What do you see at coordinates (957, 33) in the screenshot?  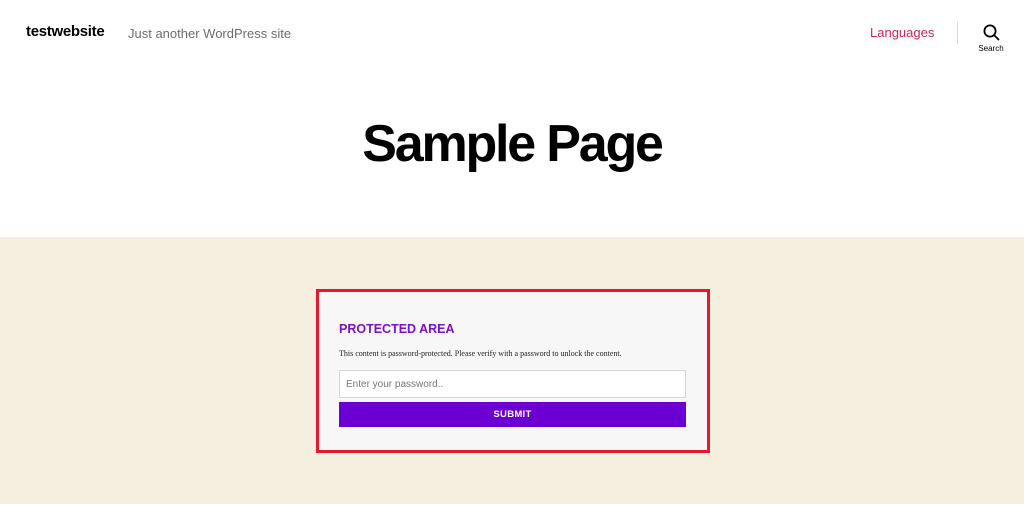 I see `nav-divider` at bounding box center [957, 33].